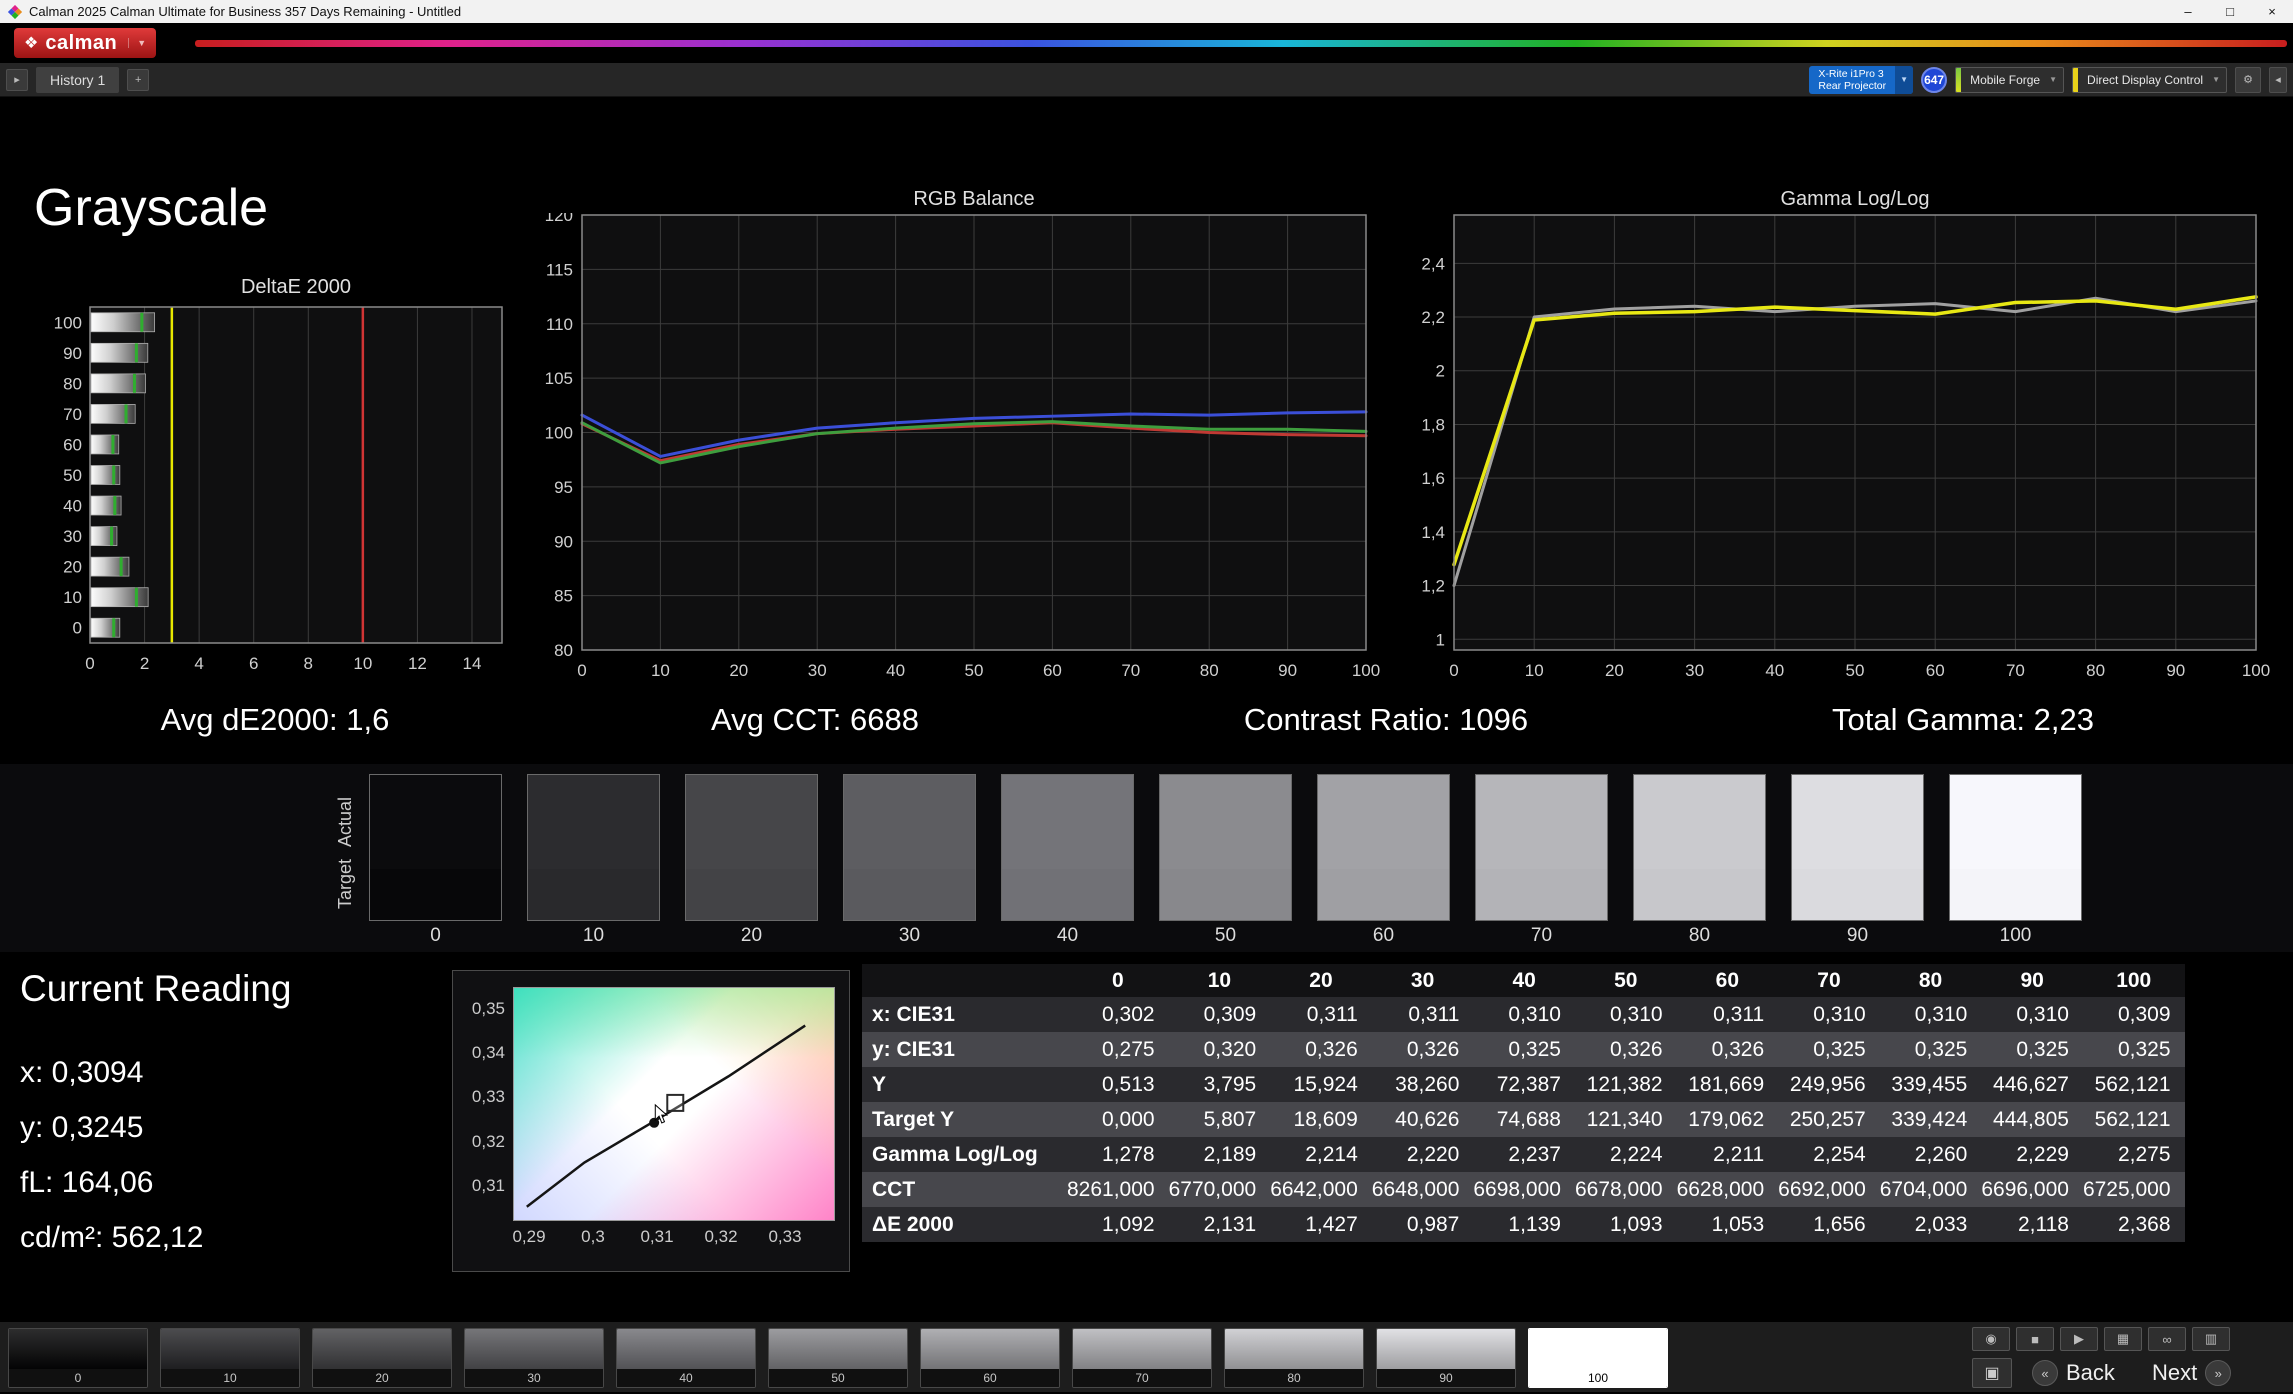 This screenshot has height=1394, width=2293. What do you see at coordinates (1294, 1358) in the screenshot?
I see `pattern-level-button-80: 80` at bounding box center [1294, 1358].